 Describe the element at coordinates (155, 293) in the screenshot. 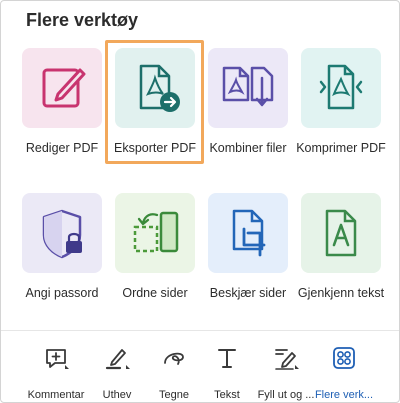

I see `tool-label: Ordne sider` at that location.